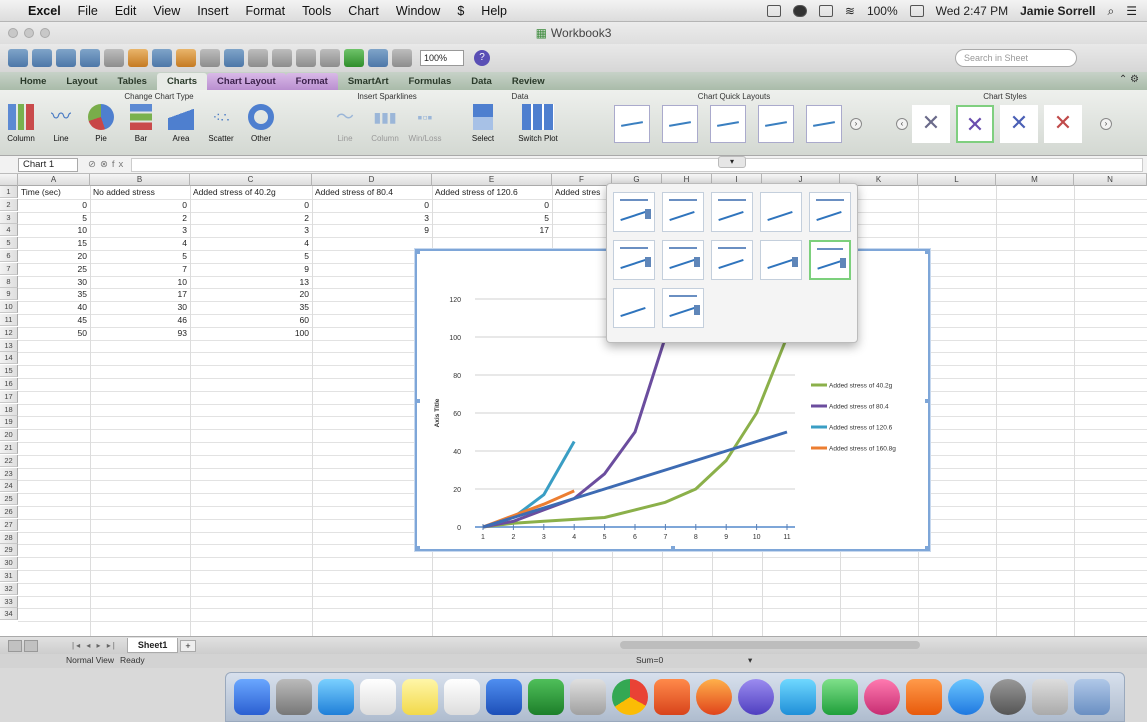 The image size is (1147, 722). What do you see at coordinates (672, 697) in the screenshot?
I see `powerpoint-icon` at bounding box center [672, 697].